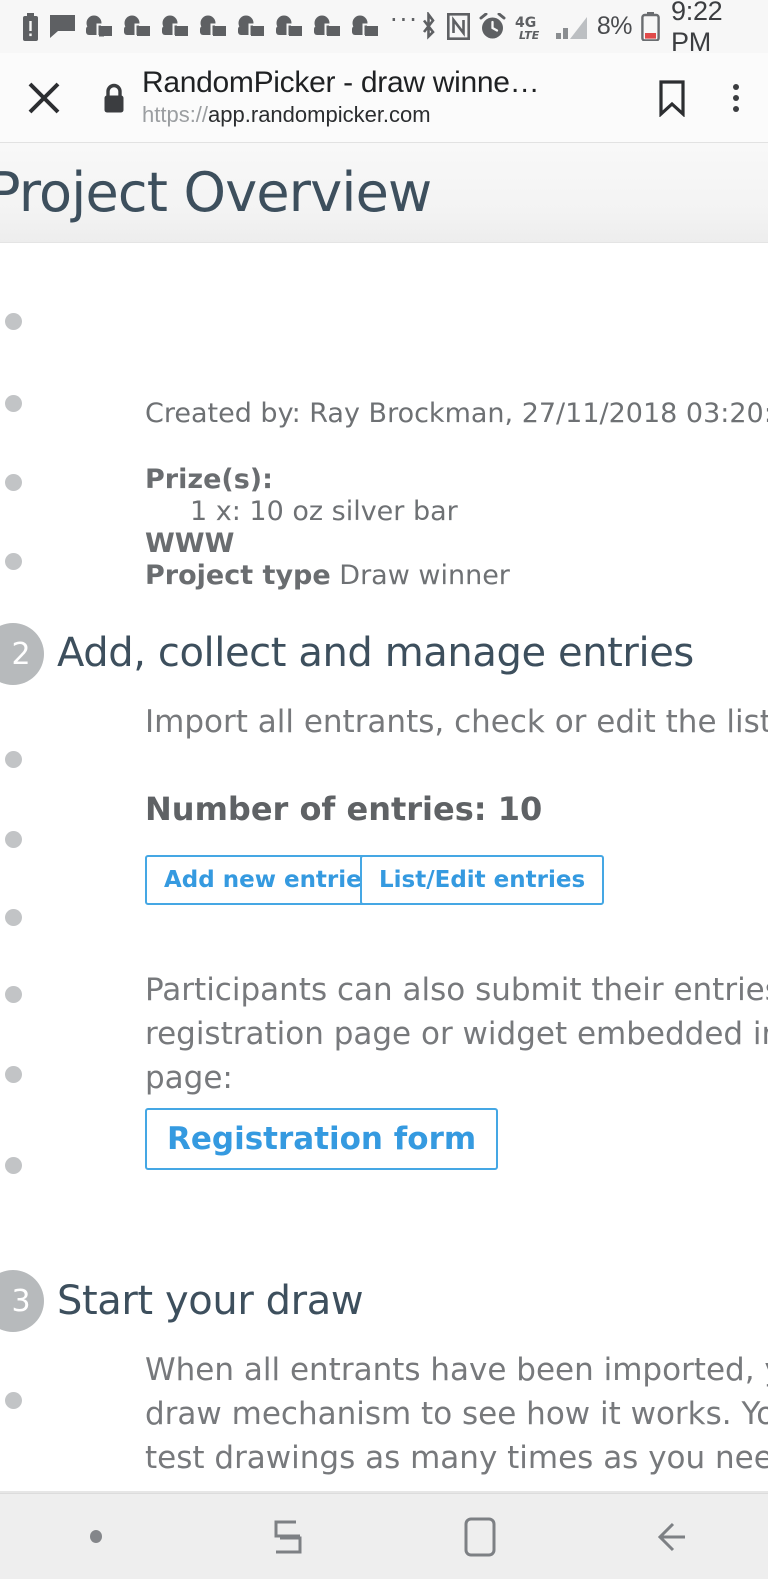  I want to click on bookmark-icon, so click(672, 98).